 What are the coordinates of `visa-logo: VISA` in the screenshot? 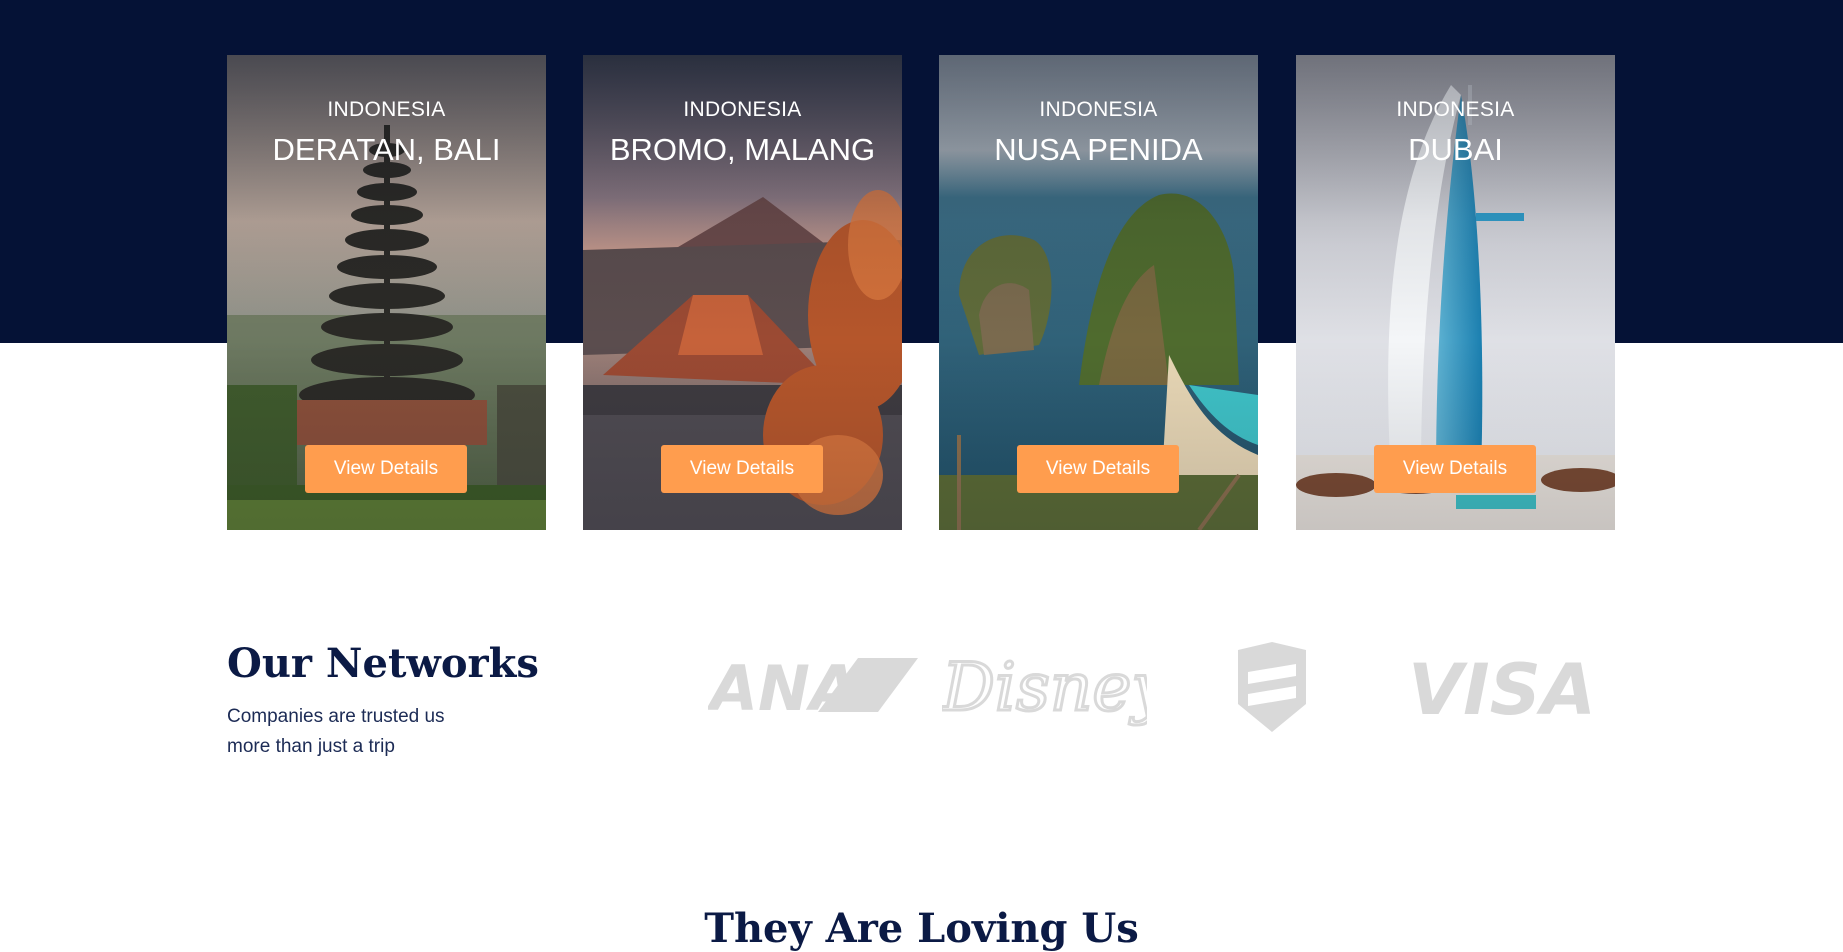 It's located at (1502, 687).